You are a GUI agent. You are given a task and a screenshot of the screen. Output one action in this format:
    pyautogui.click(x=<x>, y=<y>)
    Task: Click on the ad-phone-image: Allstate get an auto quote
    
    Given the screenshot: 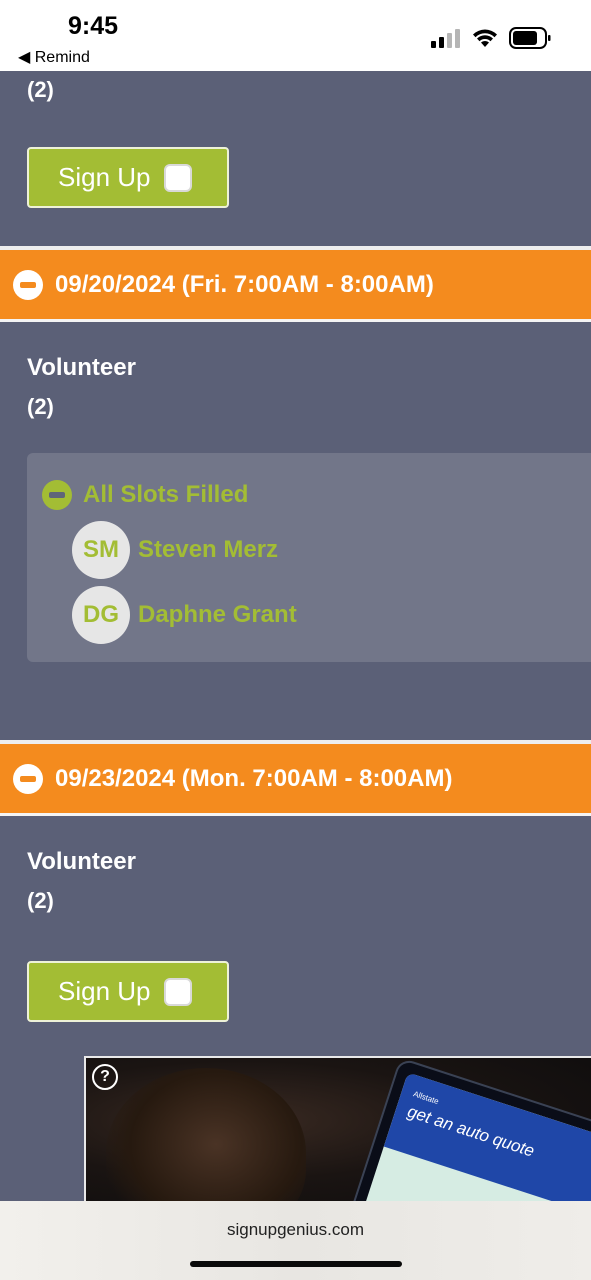 What is the action you would take?
    pyautogui.click(x=467, y=1129)
    